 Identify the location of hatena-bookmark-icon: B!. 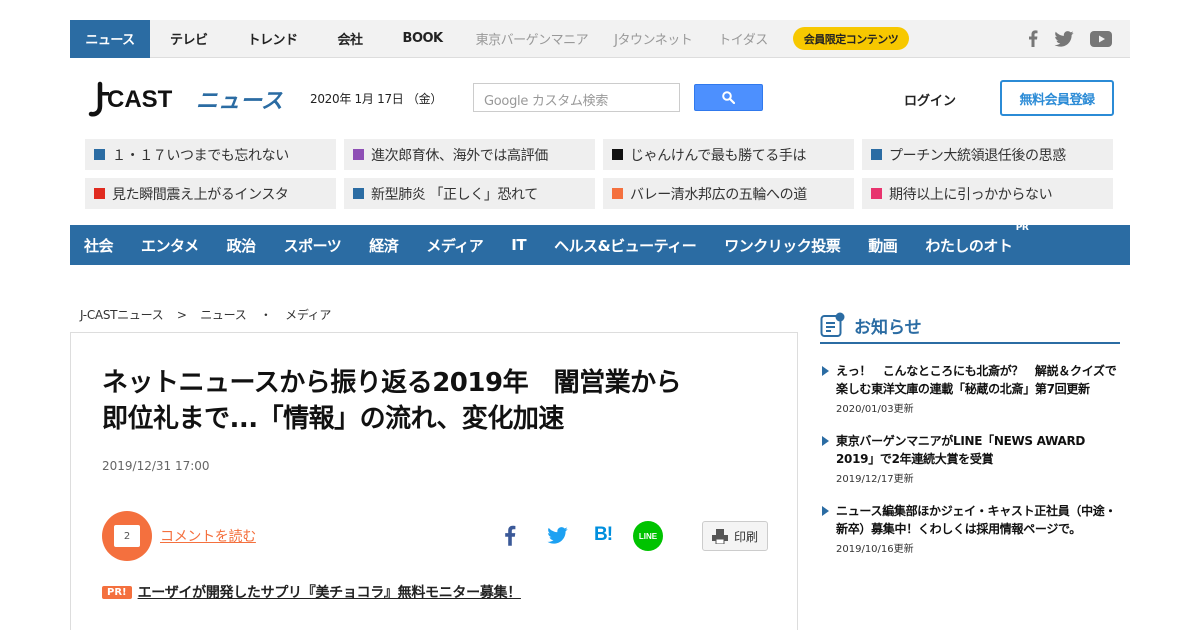
(603, 535).